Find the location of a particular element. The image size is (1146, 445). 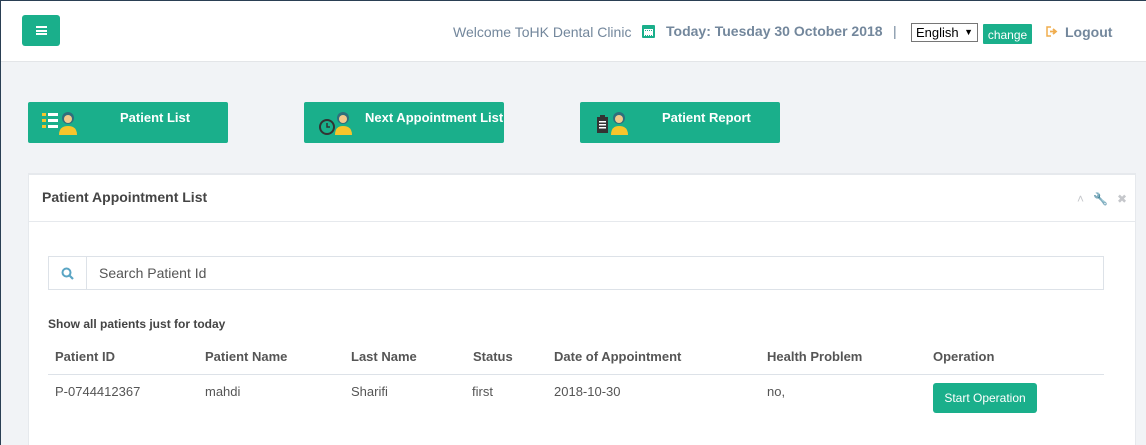

language-select: English ▼ is located at coordinates (944, 32).